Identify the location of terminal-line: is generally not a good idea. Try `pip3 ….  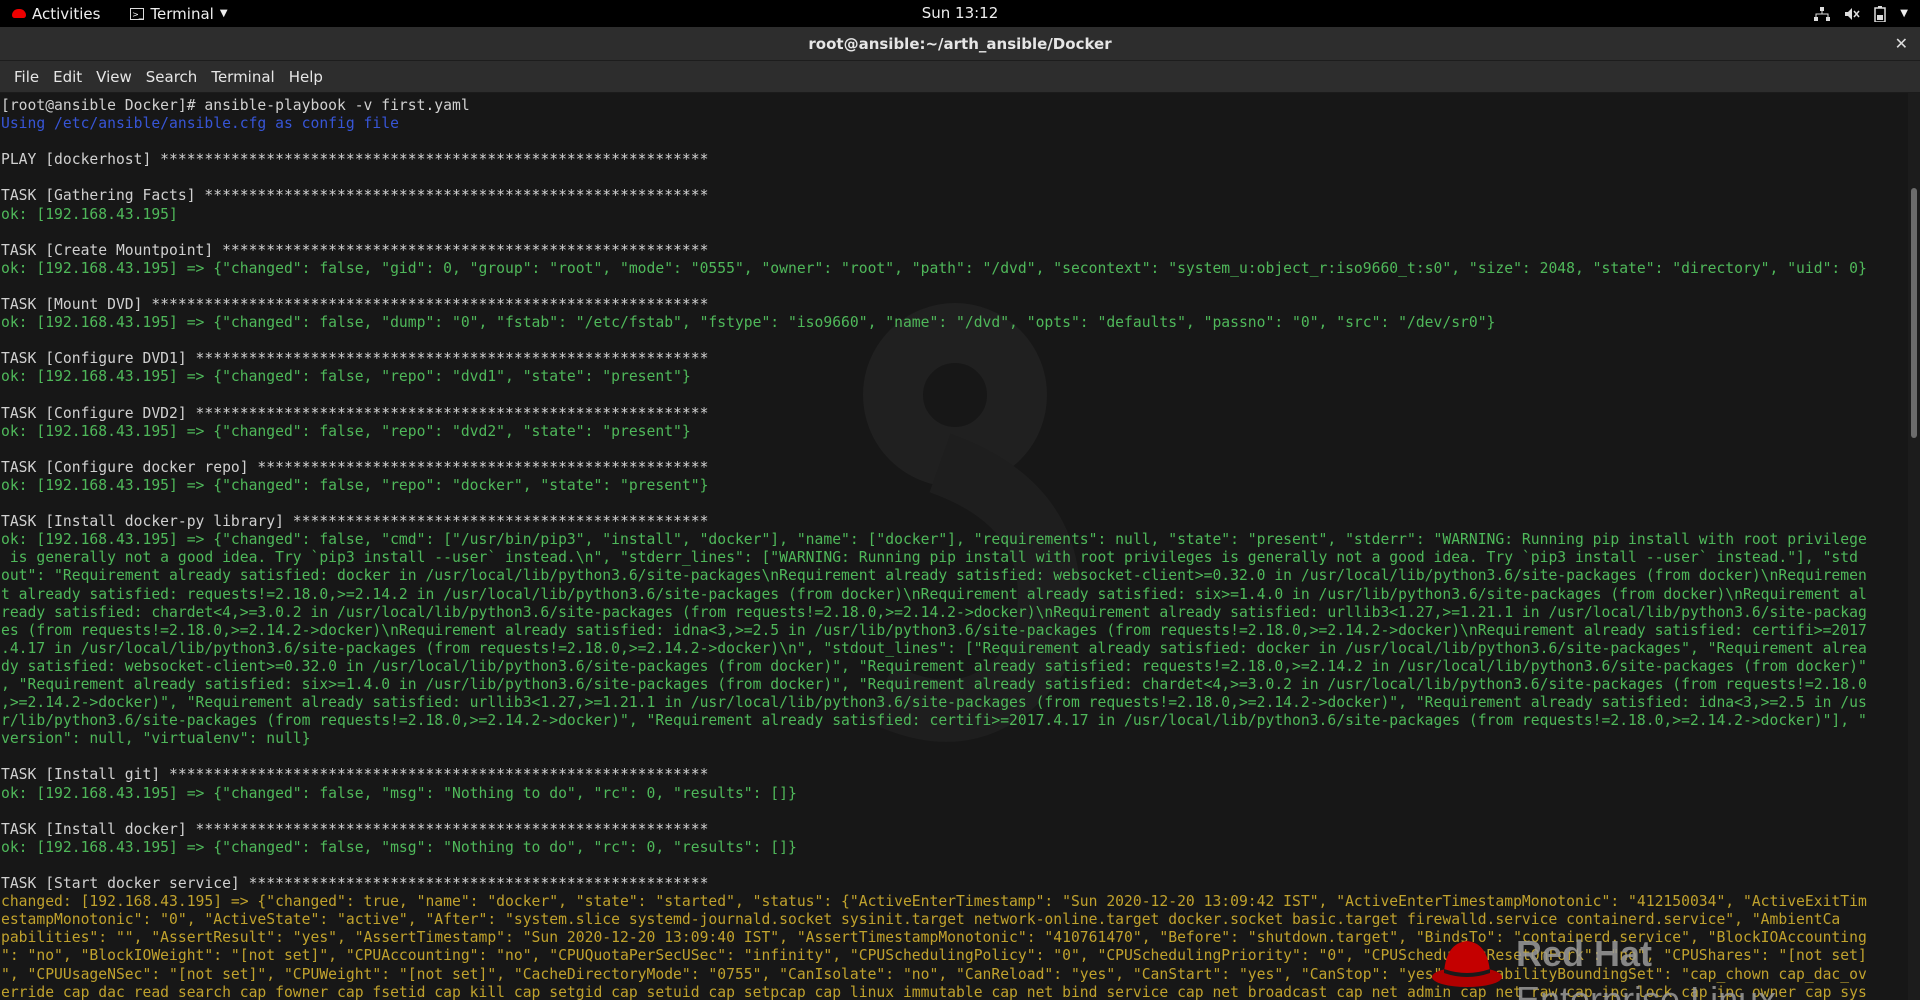
(929, 558).